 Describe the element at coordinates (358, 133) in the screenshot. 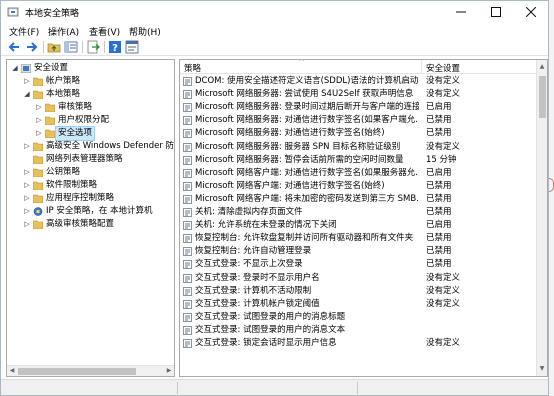

I see `policy-row: Microsoft 网络服务器: 对通信进行数字签名(始终) 已禁用` at that location.